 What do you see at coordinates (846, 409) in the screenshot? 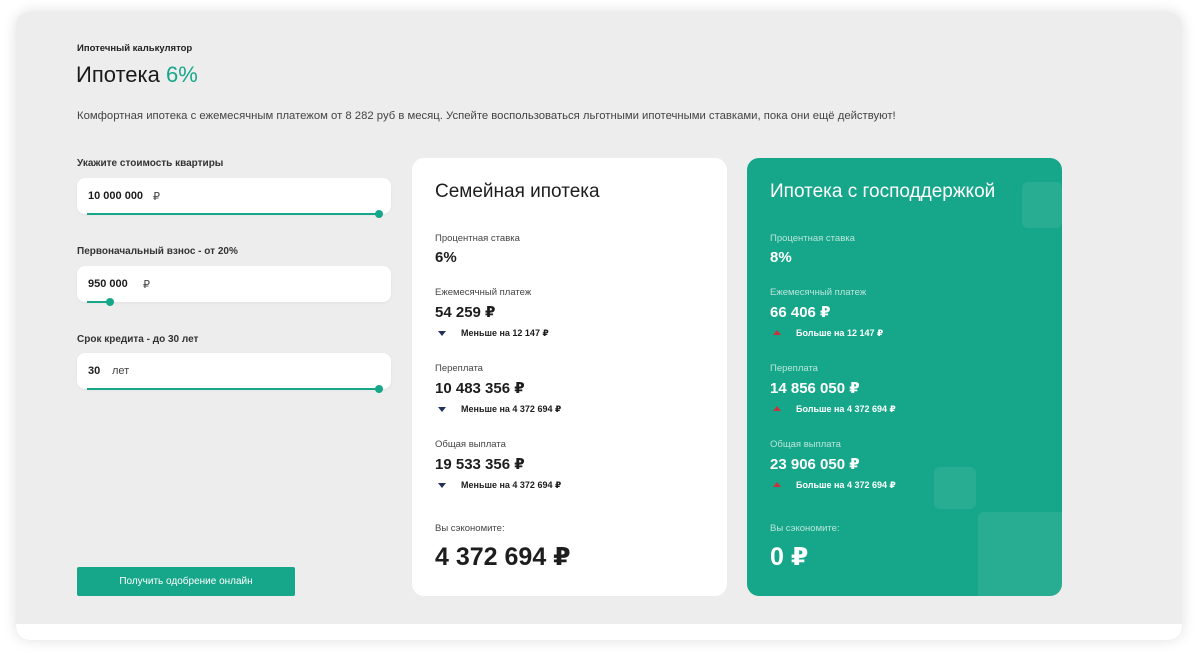
I see `overpay-delta: Больше на 4 372 694 ₽` at bounding box center [846, 409].